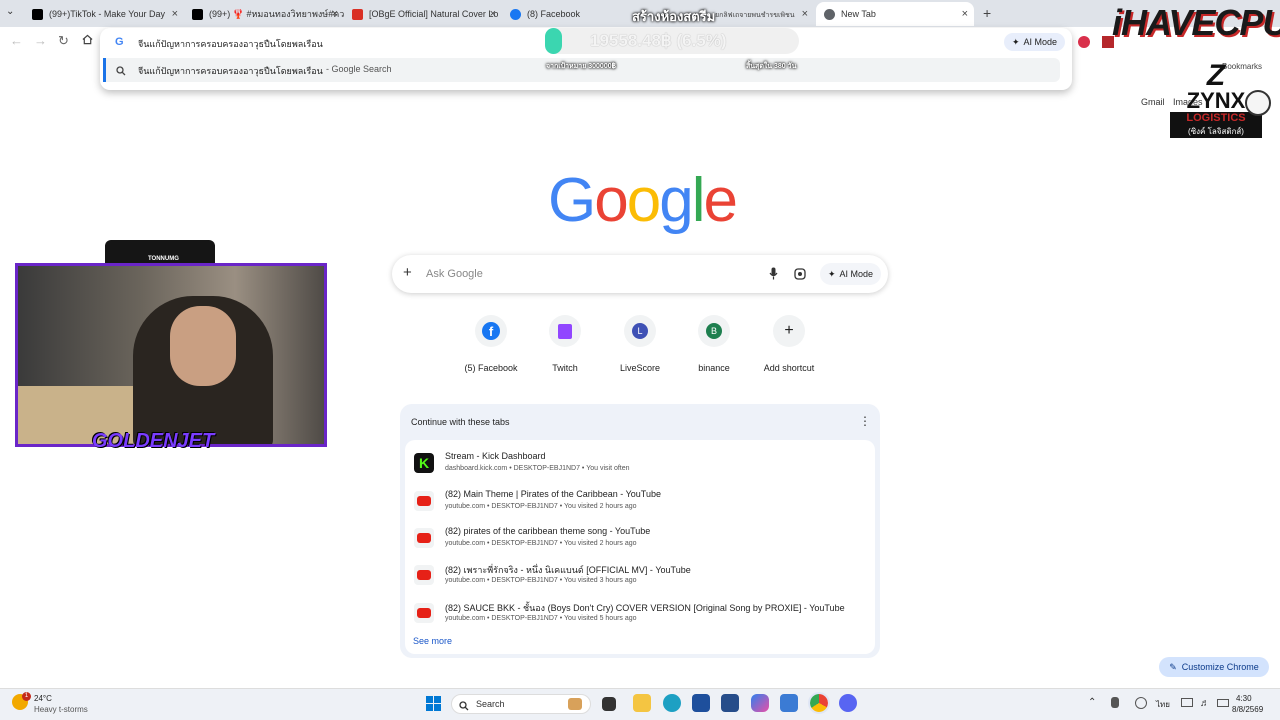 Image resolution: width=1280 pixels, height=720 pixels. I want to click on tab-new-tab: New Tab ×, so click(895, 14).